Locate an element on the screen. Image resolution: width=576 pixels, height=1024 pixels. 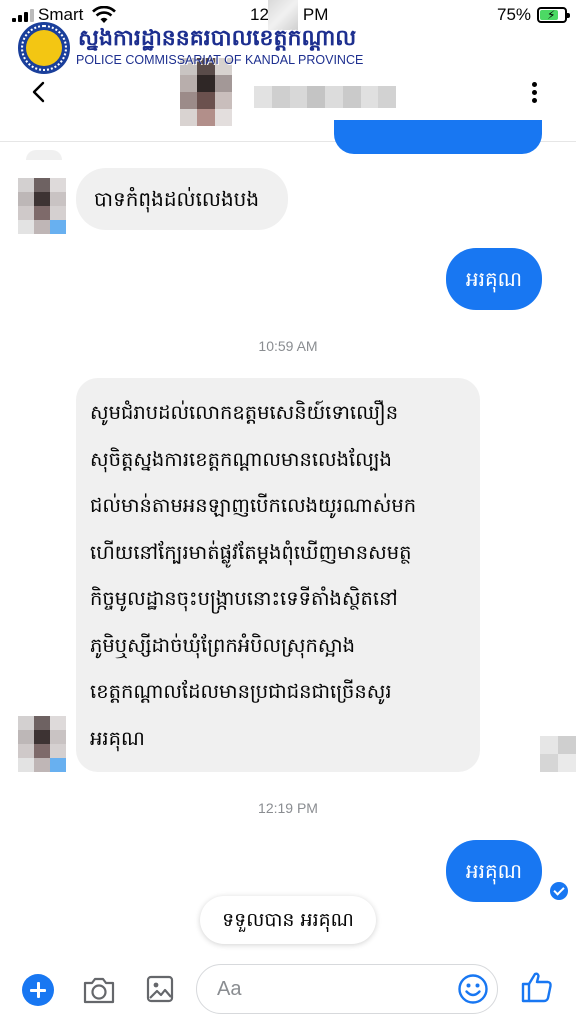
vertical-dots-icon is located at coordinates (534, 93).